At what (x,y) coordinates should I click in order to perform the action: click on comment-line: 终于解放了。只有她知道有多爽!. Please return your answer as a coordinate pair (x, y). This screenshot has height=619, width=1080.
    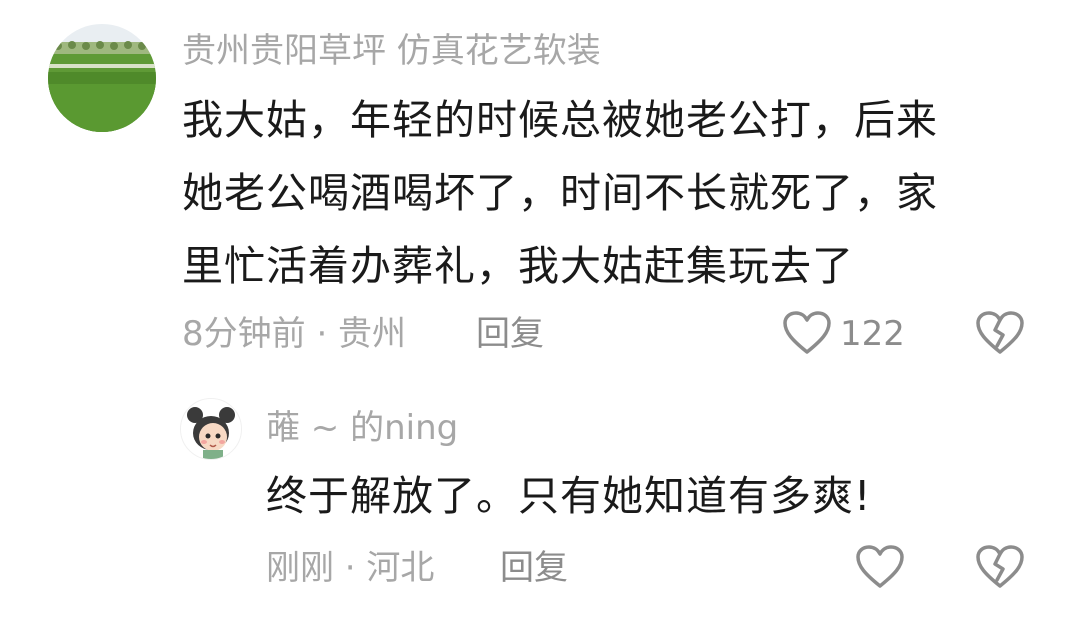
    Looking at the image, I should click on (569, 496).